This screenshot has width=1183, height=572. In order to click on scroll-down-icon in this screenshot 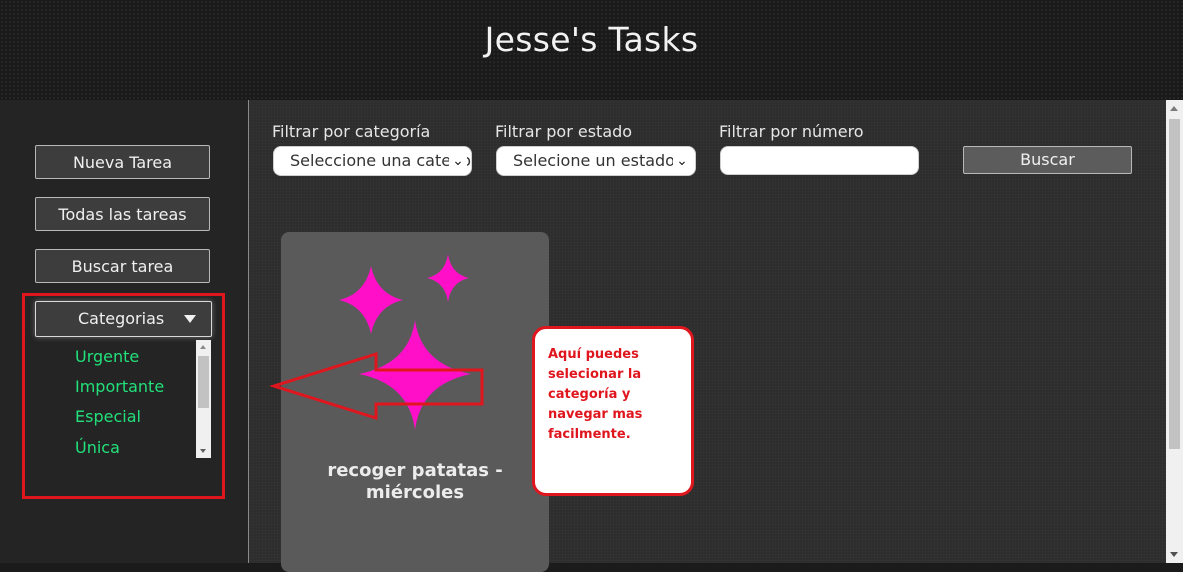, I will do `click(1174, 554)`.